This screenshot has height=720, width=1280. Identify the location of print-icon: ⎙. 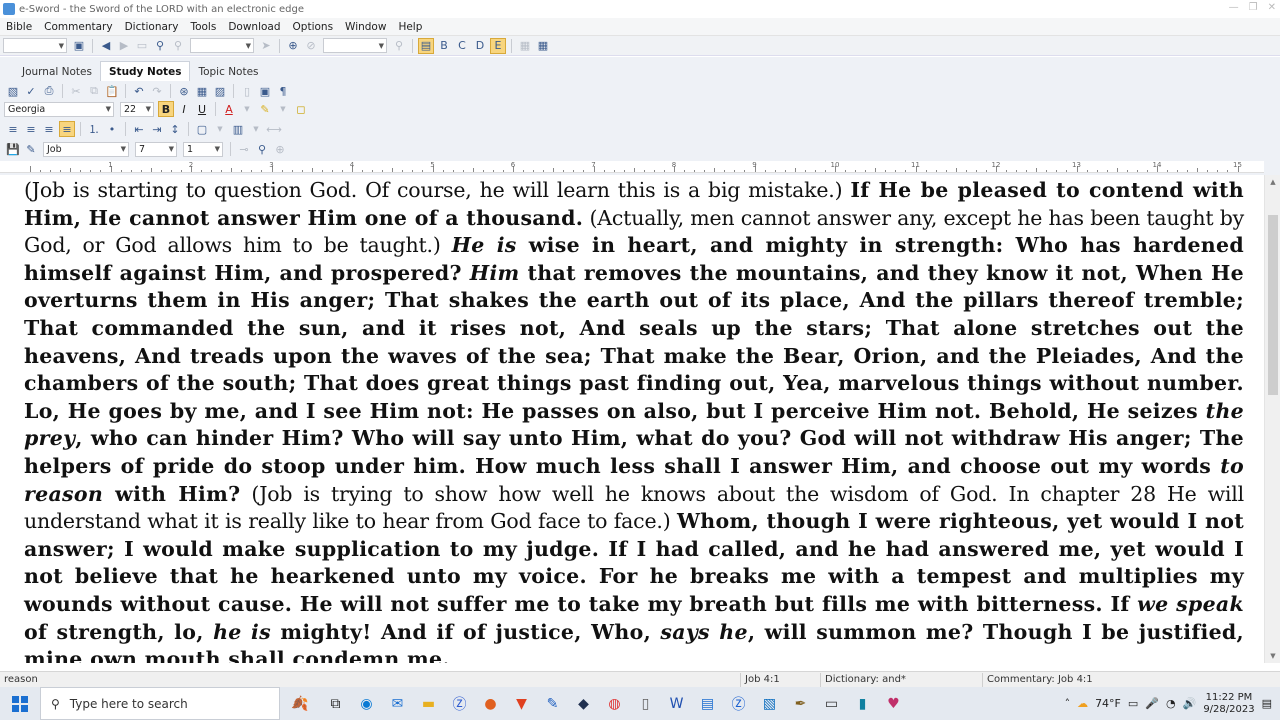
(49, 91).